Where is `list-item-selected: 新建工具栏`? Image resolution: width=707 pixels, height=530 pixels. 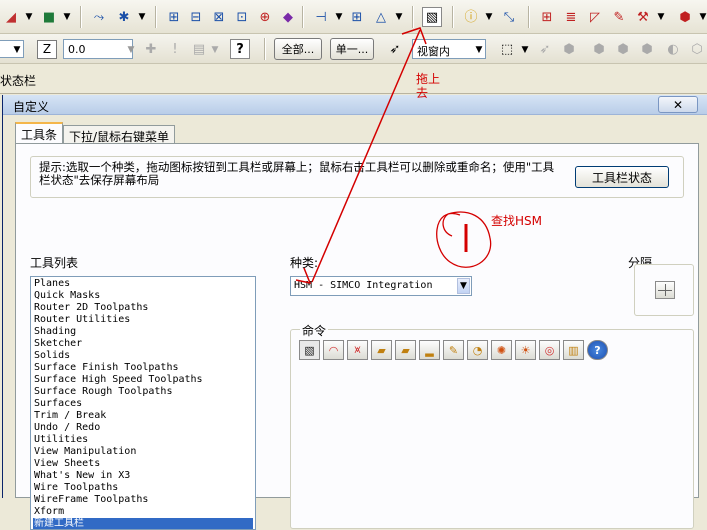
list-item-selected: 新建工具栏 is located at coordinates (143, 523).